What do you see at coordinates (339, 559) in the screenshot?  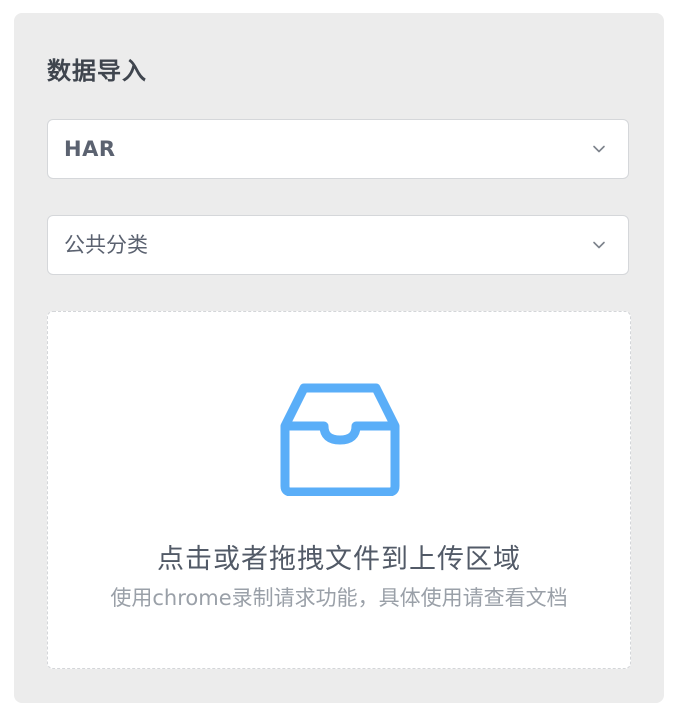 I see `upload-main-text: 点击或者拖拽文件到上传区域` at bounding box center [339, 559].